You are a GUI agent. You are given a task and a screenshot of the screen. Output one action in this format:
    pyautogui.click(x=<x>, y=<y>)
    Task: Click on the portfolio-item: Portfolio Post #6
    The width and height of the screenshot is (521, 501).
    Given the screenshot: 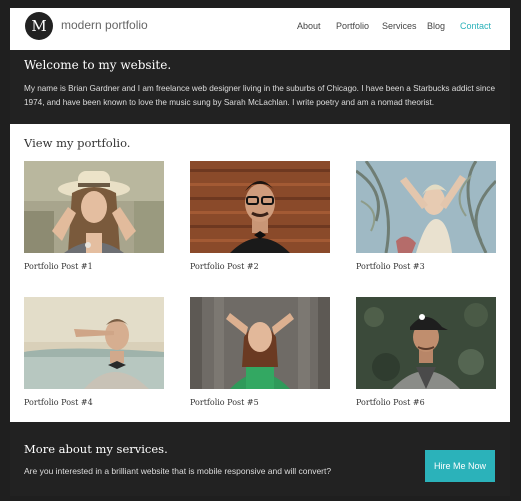 What is the action you would take?
    pyautogui.click(x=426, y=352)
    